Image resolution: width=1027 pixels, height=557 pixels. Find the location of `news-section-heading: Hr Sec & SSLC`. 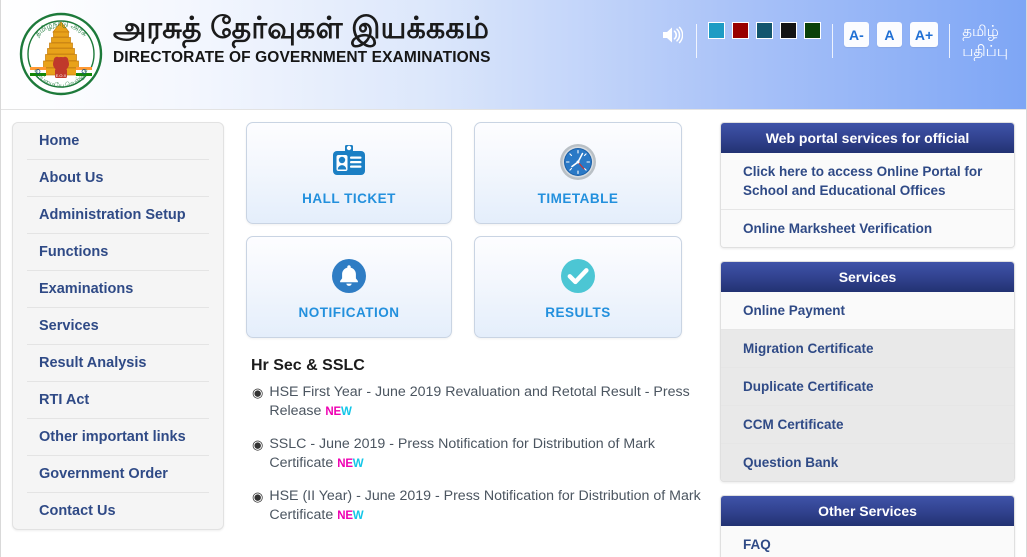

news-section-heading: Hr Sec & SSLC is located at coordinates (308, 365).